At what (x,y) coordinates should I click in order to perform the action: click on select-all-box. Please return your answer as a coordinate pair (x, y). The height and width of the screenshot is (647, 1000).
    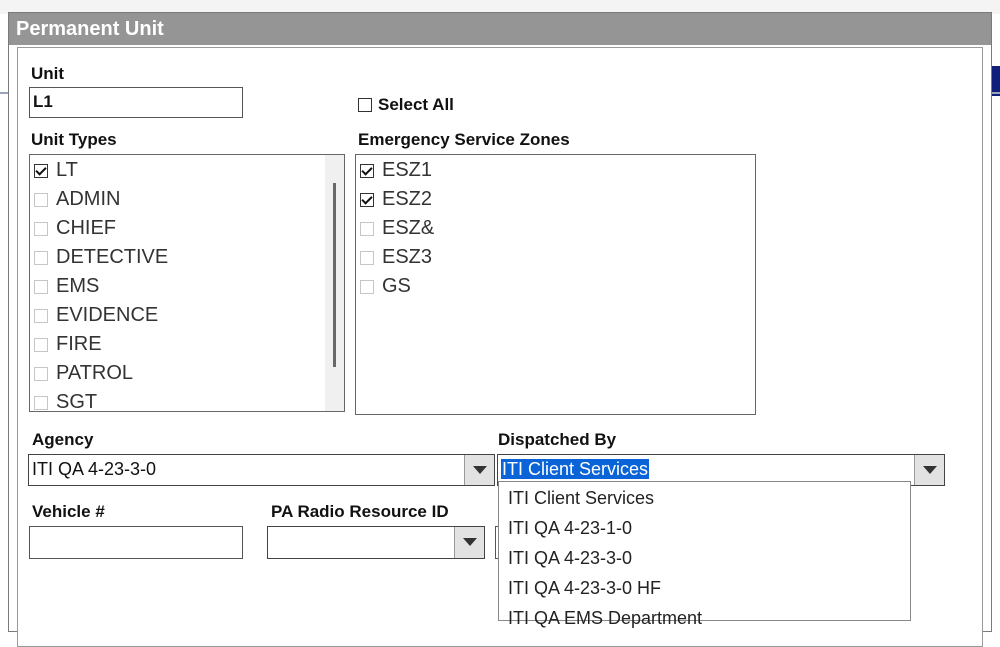
    Looking at the image, I should click on (365, 105).